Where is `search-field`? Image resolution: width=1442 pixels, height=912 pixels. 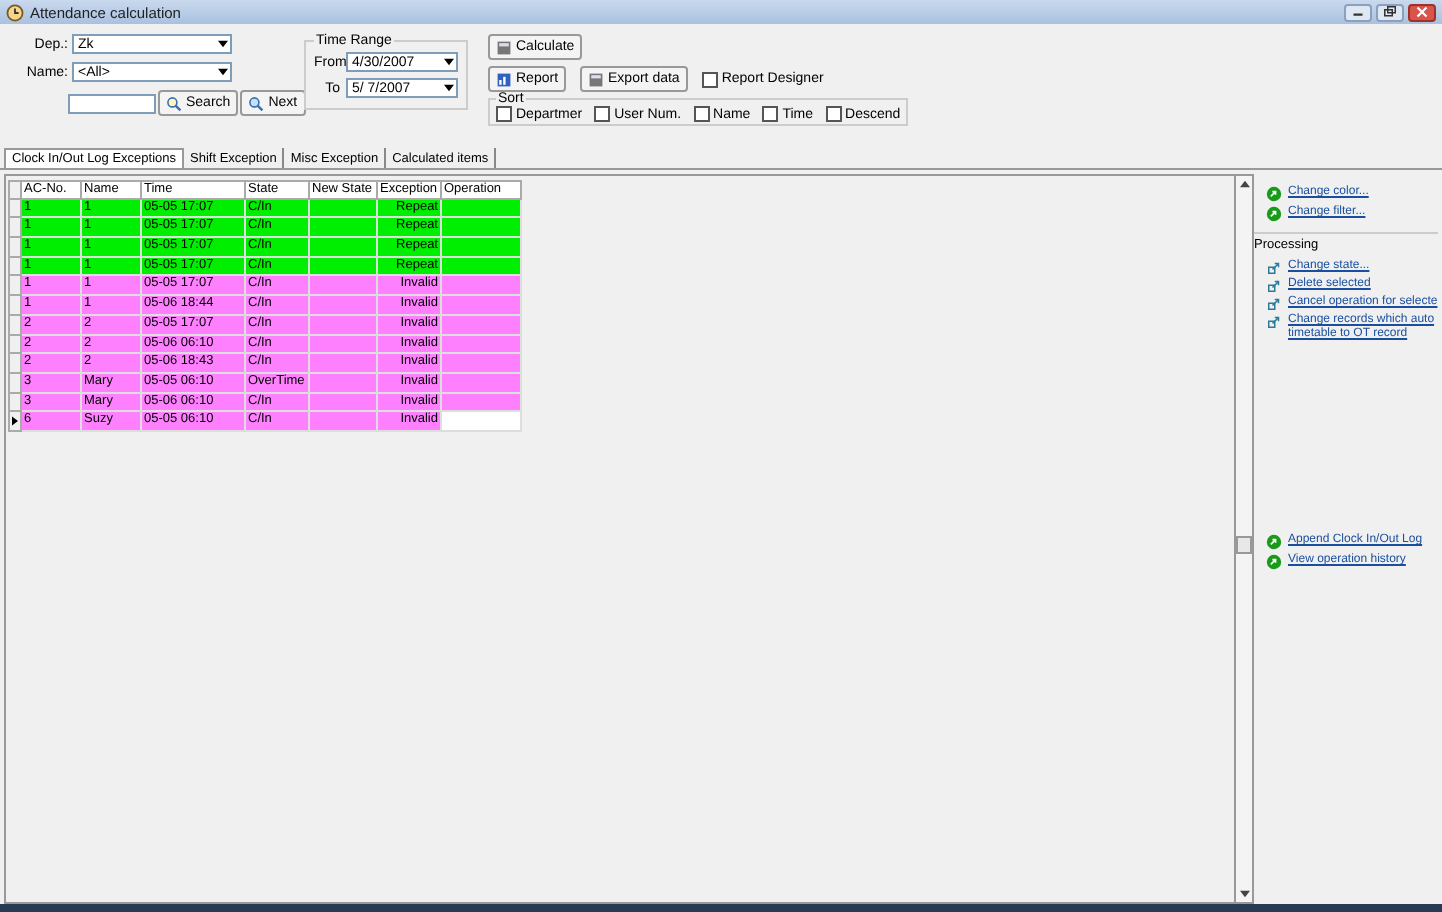 search-field is located at coordinates (112, 103).